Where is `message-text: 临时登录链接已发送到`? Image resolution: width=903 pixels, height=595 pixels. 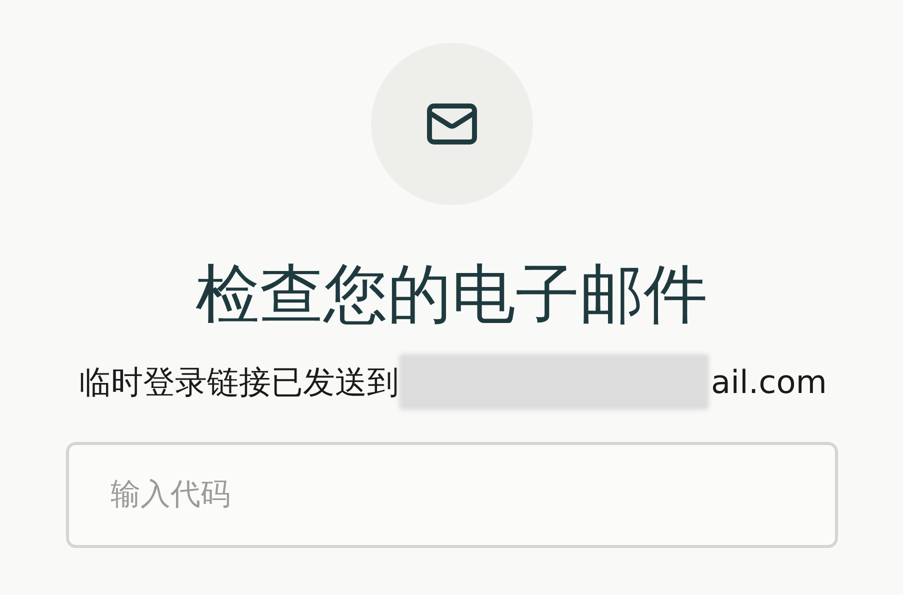 message-text: 临时登录链接已发送到 is located at coordinates (239, 382).